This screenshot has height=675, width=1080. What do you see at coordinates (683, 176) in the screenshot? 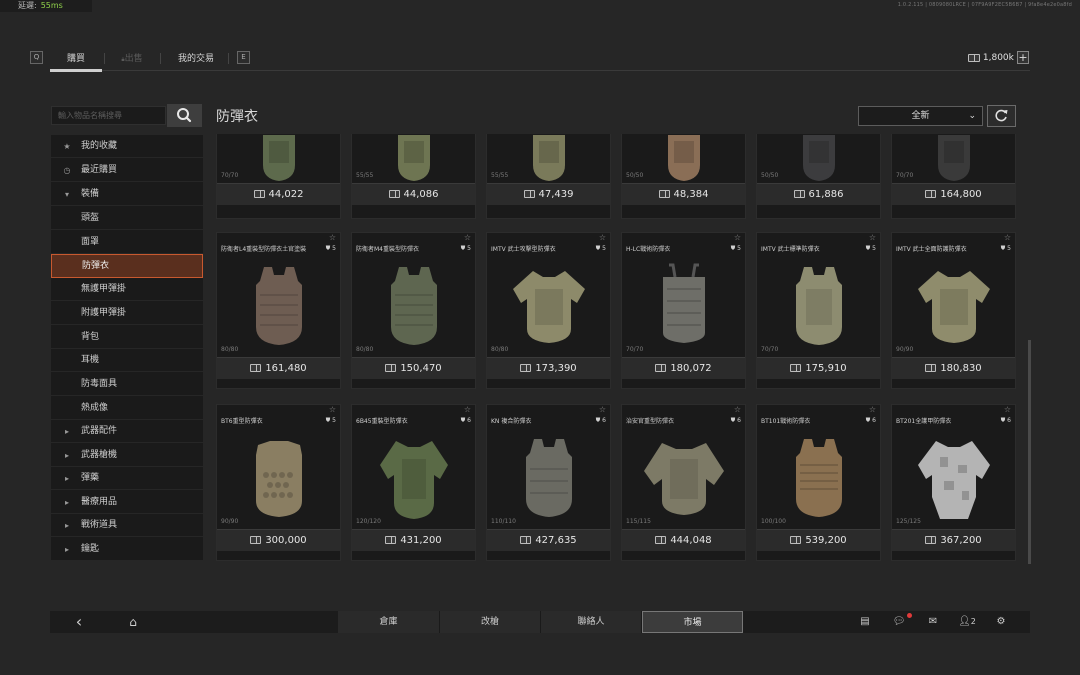
I see `item-card: 50/50 48,384` at bounding box center [683, 176].